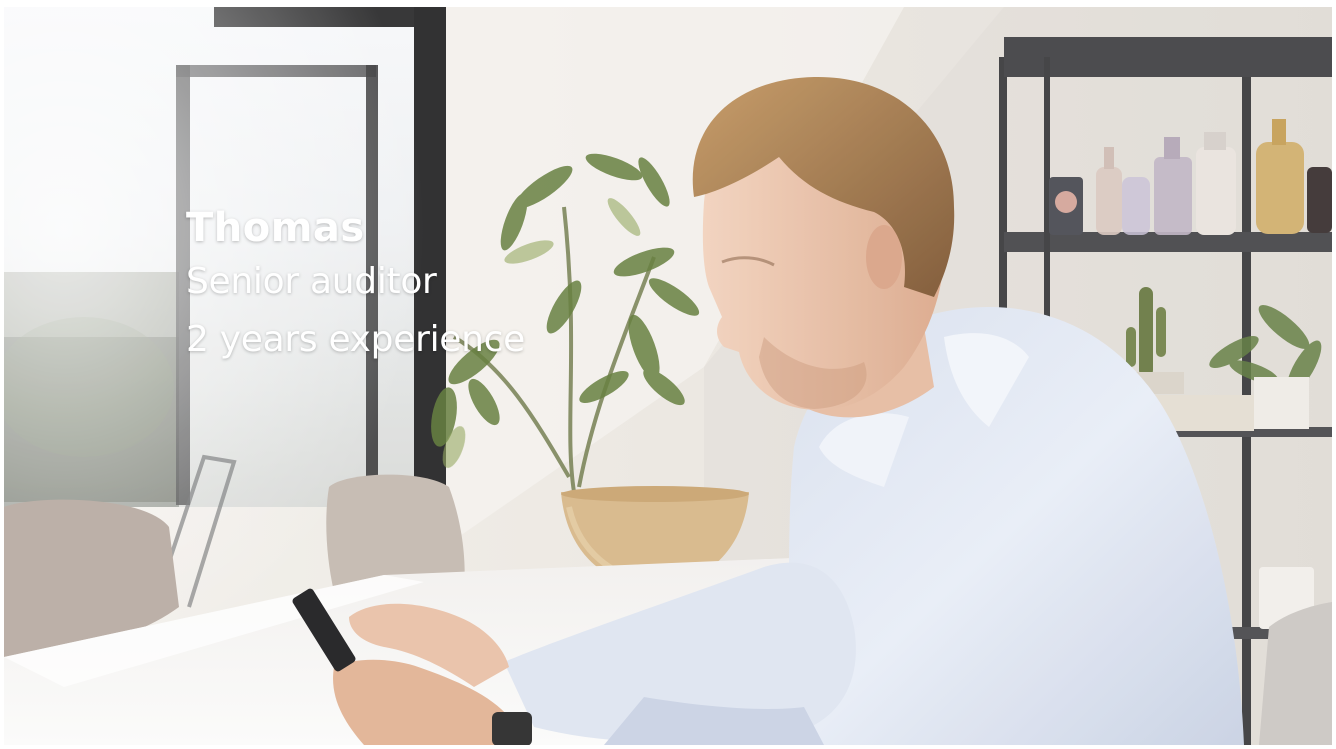 Image resolution: width=1336 pixels, height=749 pixels. I want to click on person-caption: Thomas Senior auditor 2 years experience, so click(355, 286).